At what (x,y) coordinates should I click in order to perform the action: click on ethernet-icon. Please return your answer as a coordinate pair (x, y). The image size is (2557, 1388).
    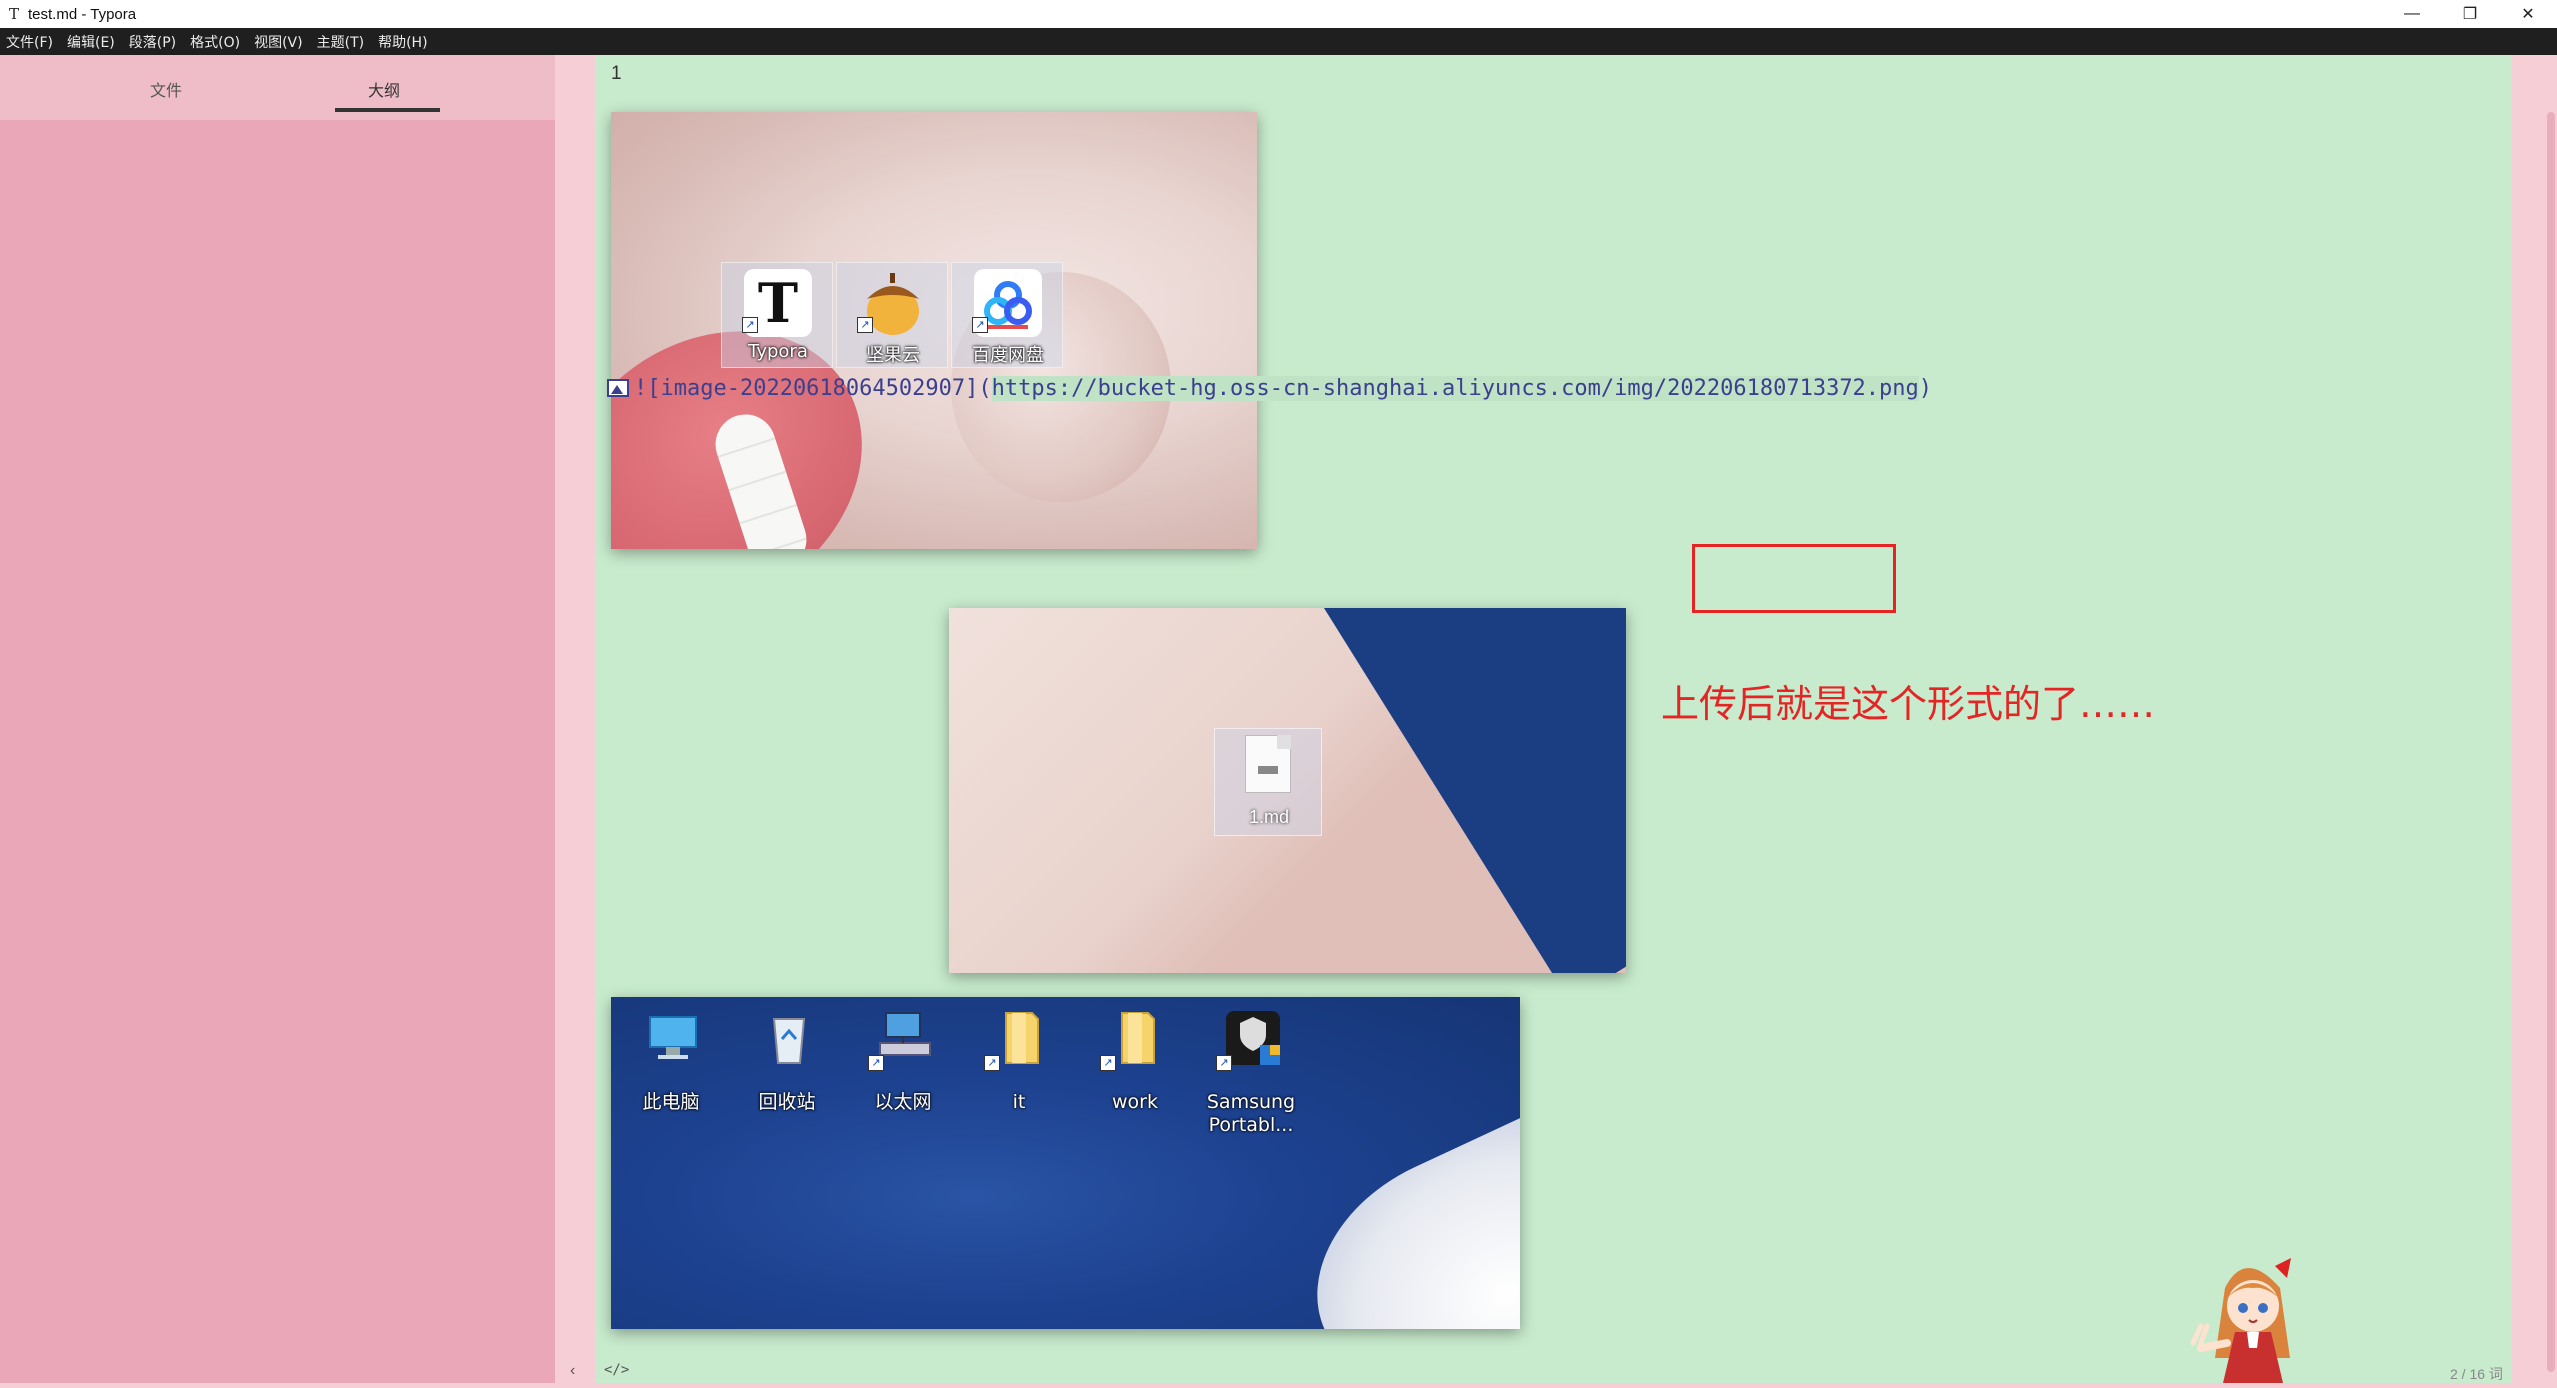
    Looking at the image, I should click on (905, 1038).